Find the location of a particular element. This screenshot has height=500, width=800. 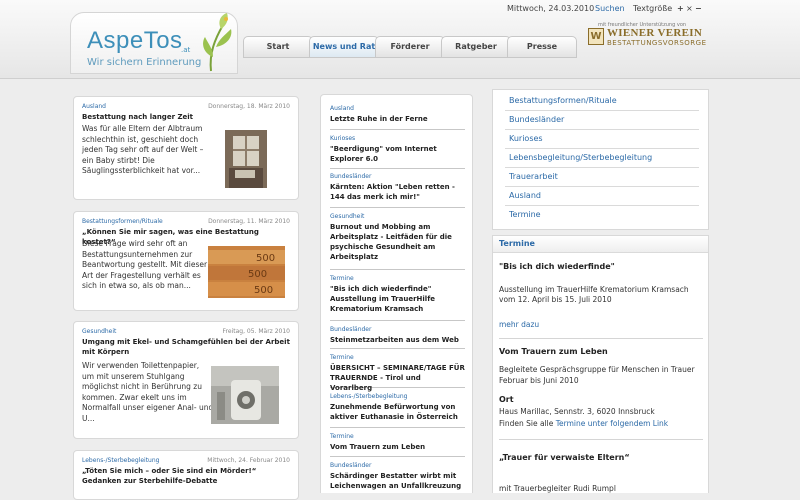

textsize-increase-button: + is located at coordinates (680, 8).